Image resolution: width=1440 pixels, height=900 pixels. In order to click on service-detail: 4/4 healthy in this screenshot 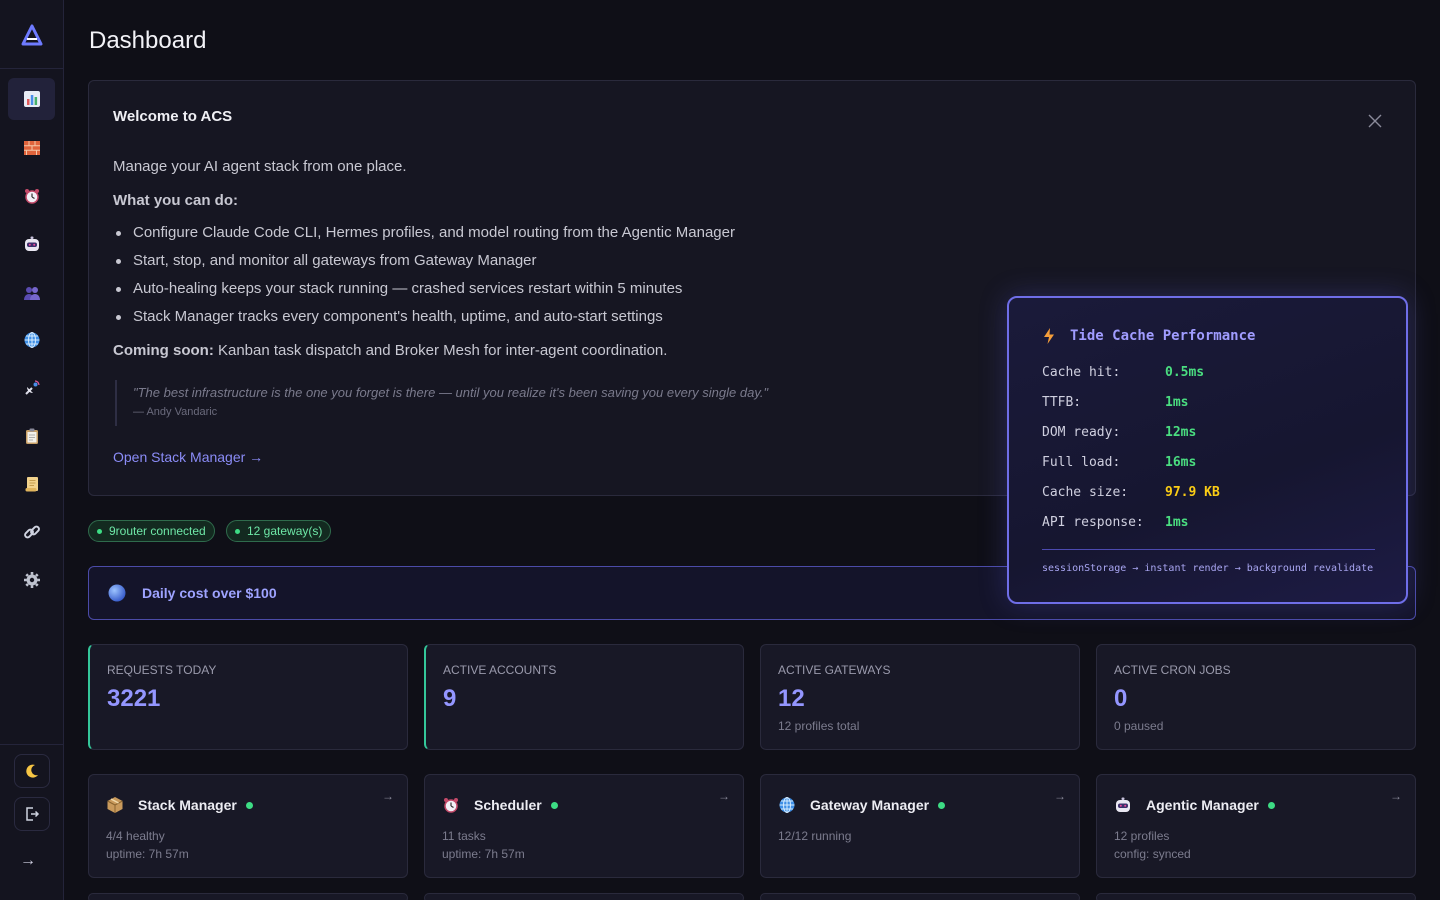, I will do `click(135, 836)`.